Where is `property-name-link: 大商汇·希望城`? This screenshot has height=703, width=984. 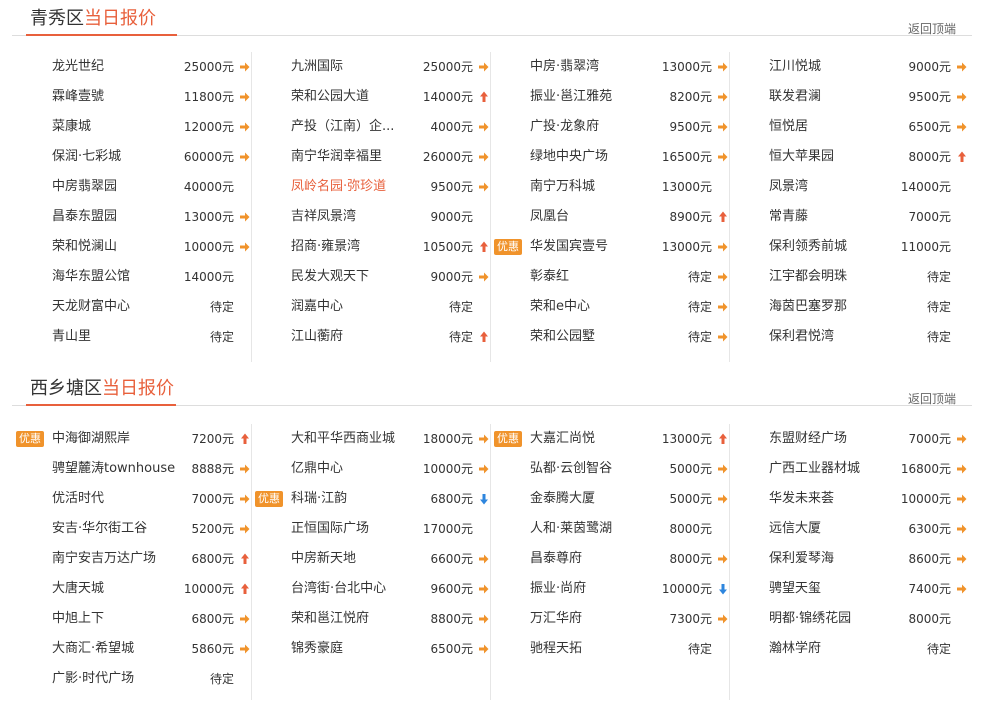 property-name-link: 大商汇·希望城 is located at coordinates (93, 649).